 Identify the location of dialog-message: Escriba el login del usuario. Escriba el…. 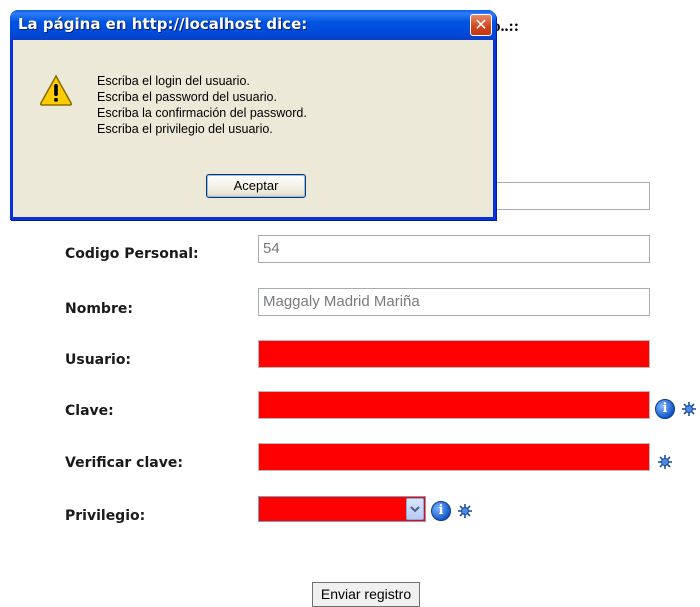
(202, 105).